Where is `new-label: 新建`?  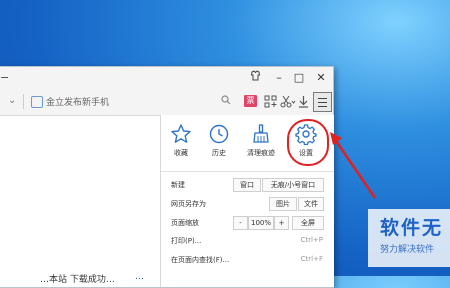 new-label: 新建 is located at coordinates (178, 185).